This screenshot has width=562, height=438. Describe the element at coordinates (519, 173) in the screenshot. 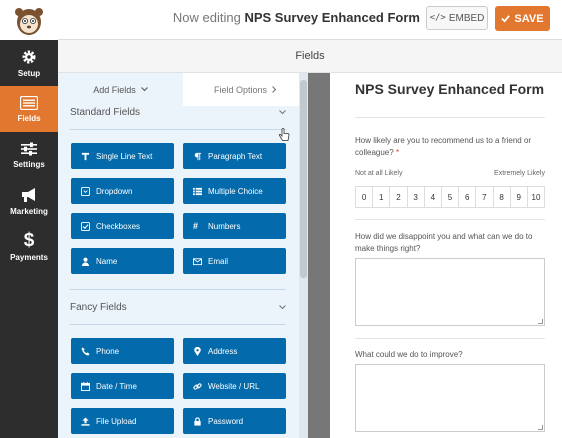

I see `nps-high-label: Extremely Likely` at that location.